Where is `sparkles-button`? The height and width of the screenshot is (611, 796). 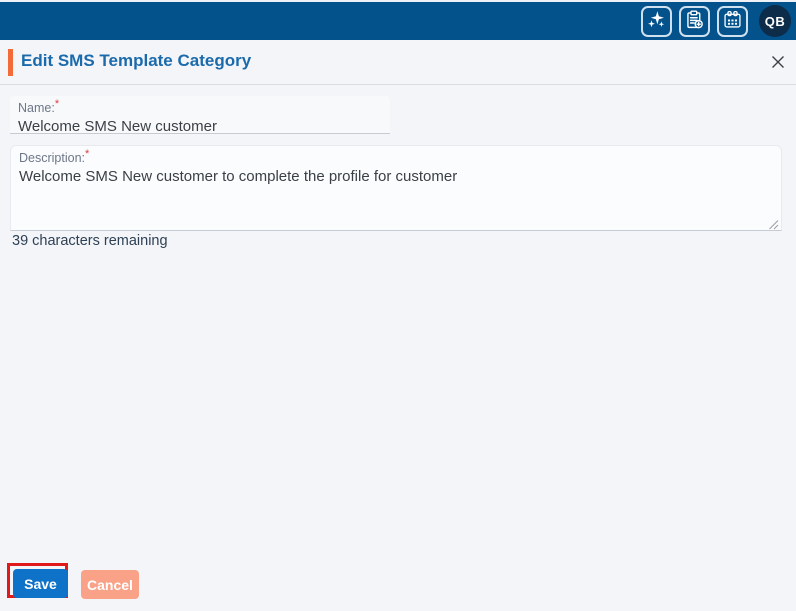 sparkles-button is located at coordinates (656, 21).